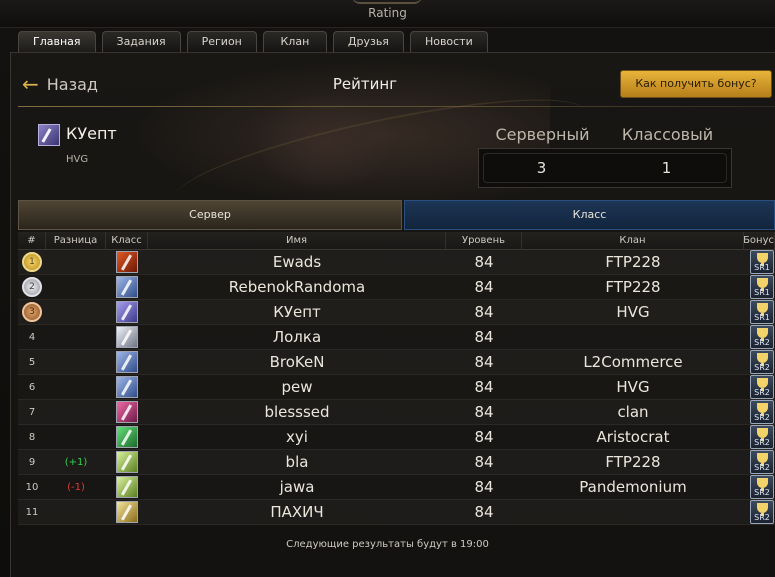  What do you see at coordinates (221, 42) in the screenshot?
I see `tab-region: Регион` at bounding box center [221, 42].